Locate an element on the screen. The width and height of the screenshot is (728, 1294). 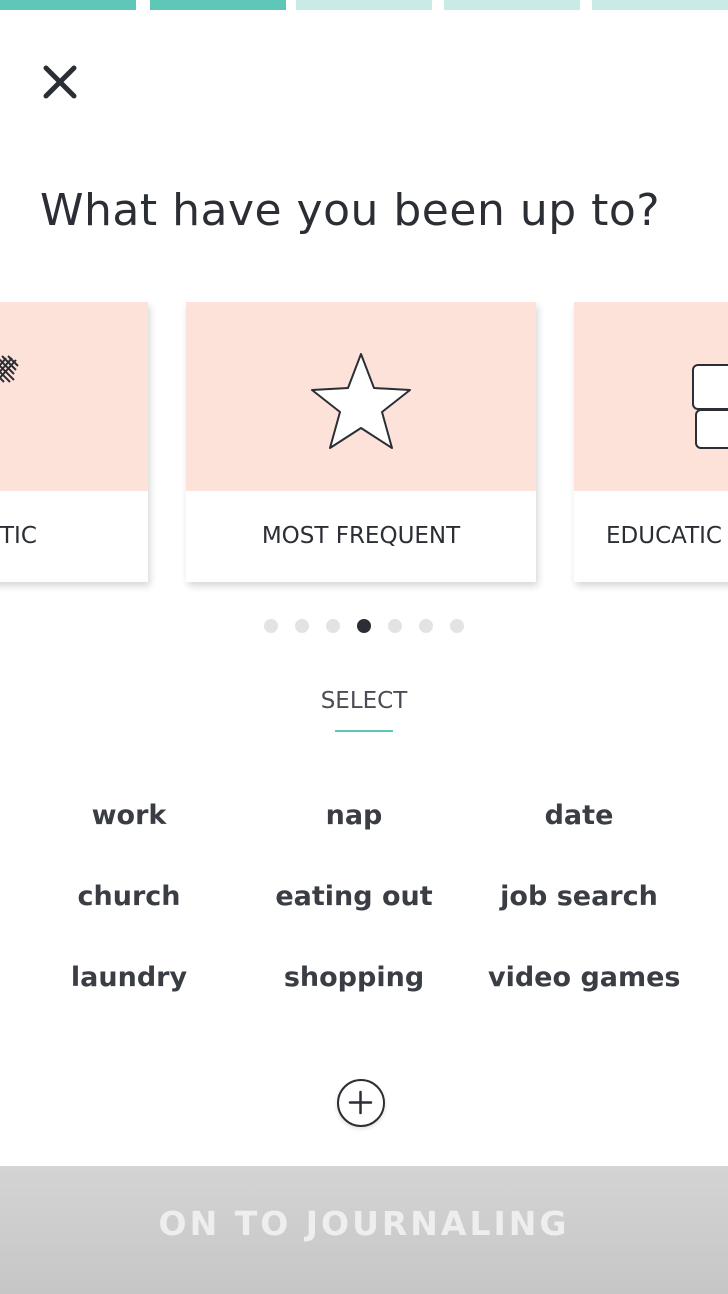
category-card: TIC is located at coordinates (74, 442).